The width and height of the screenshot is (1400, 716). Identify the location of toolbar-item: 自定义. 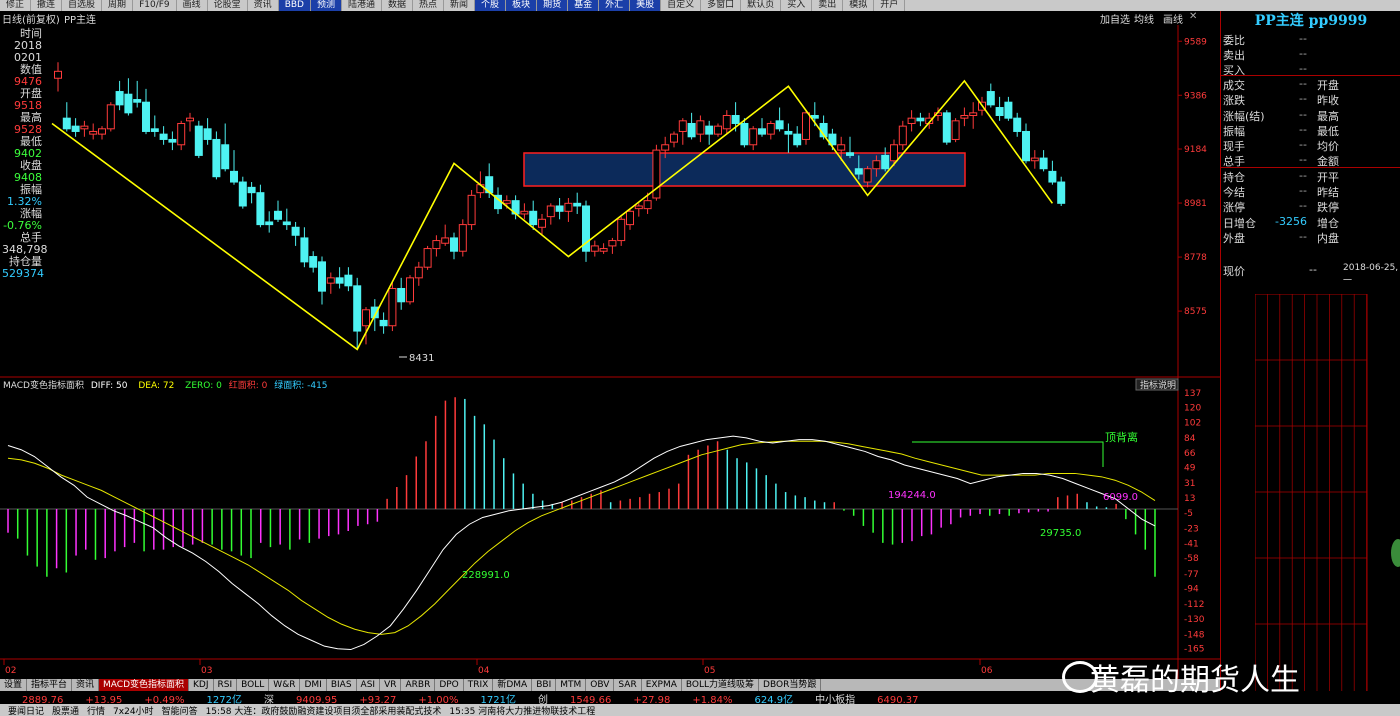
(681, 5).